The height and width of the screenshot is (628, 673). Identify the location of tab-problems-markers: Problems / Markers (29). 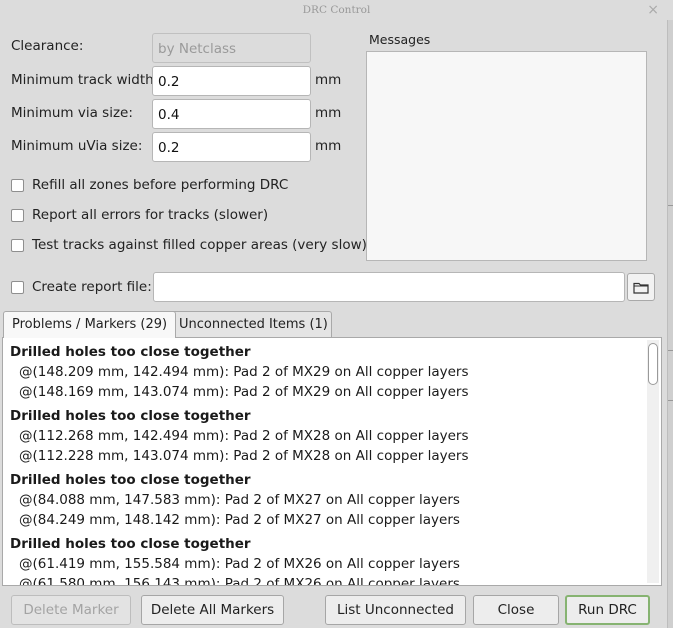
(90, 324).